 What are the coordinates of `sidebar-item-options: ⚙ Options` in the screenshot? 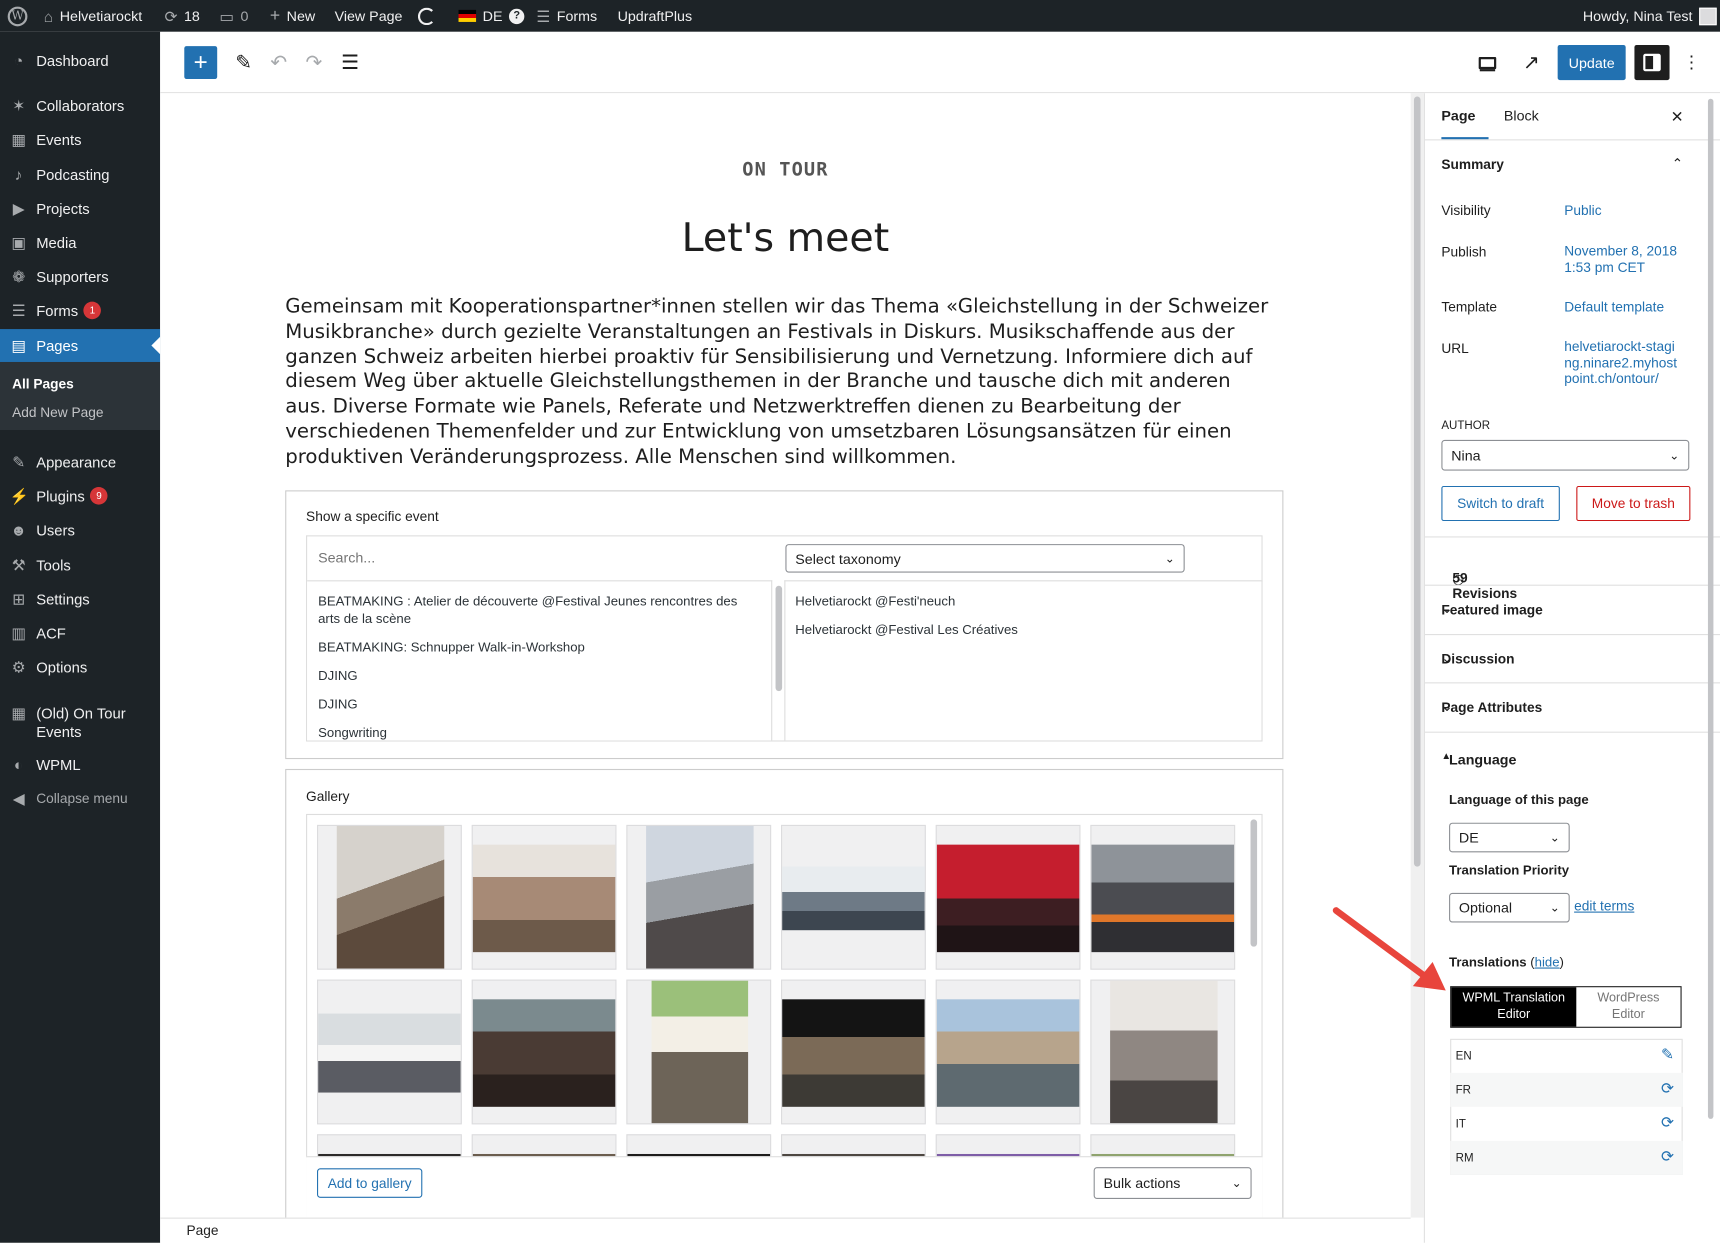 It's located at (80, 666).